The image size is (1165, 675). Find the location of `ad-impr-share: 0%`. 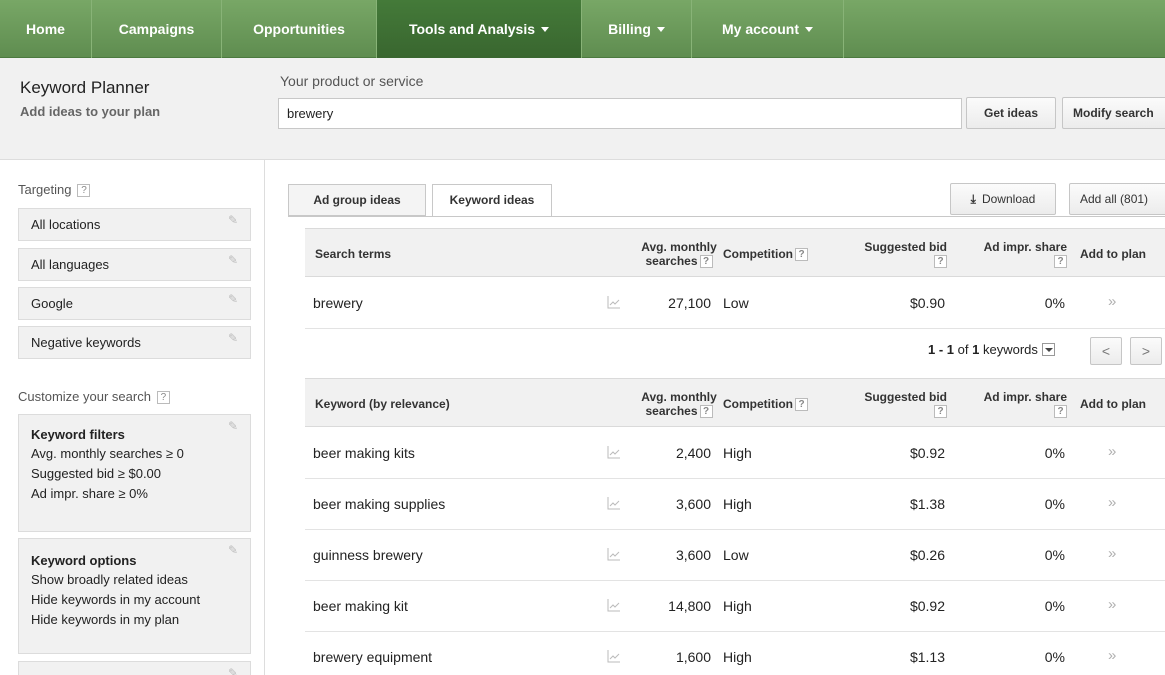

ad-impr-share: 0% is located at coordinates (1054, 504).